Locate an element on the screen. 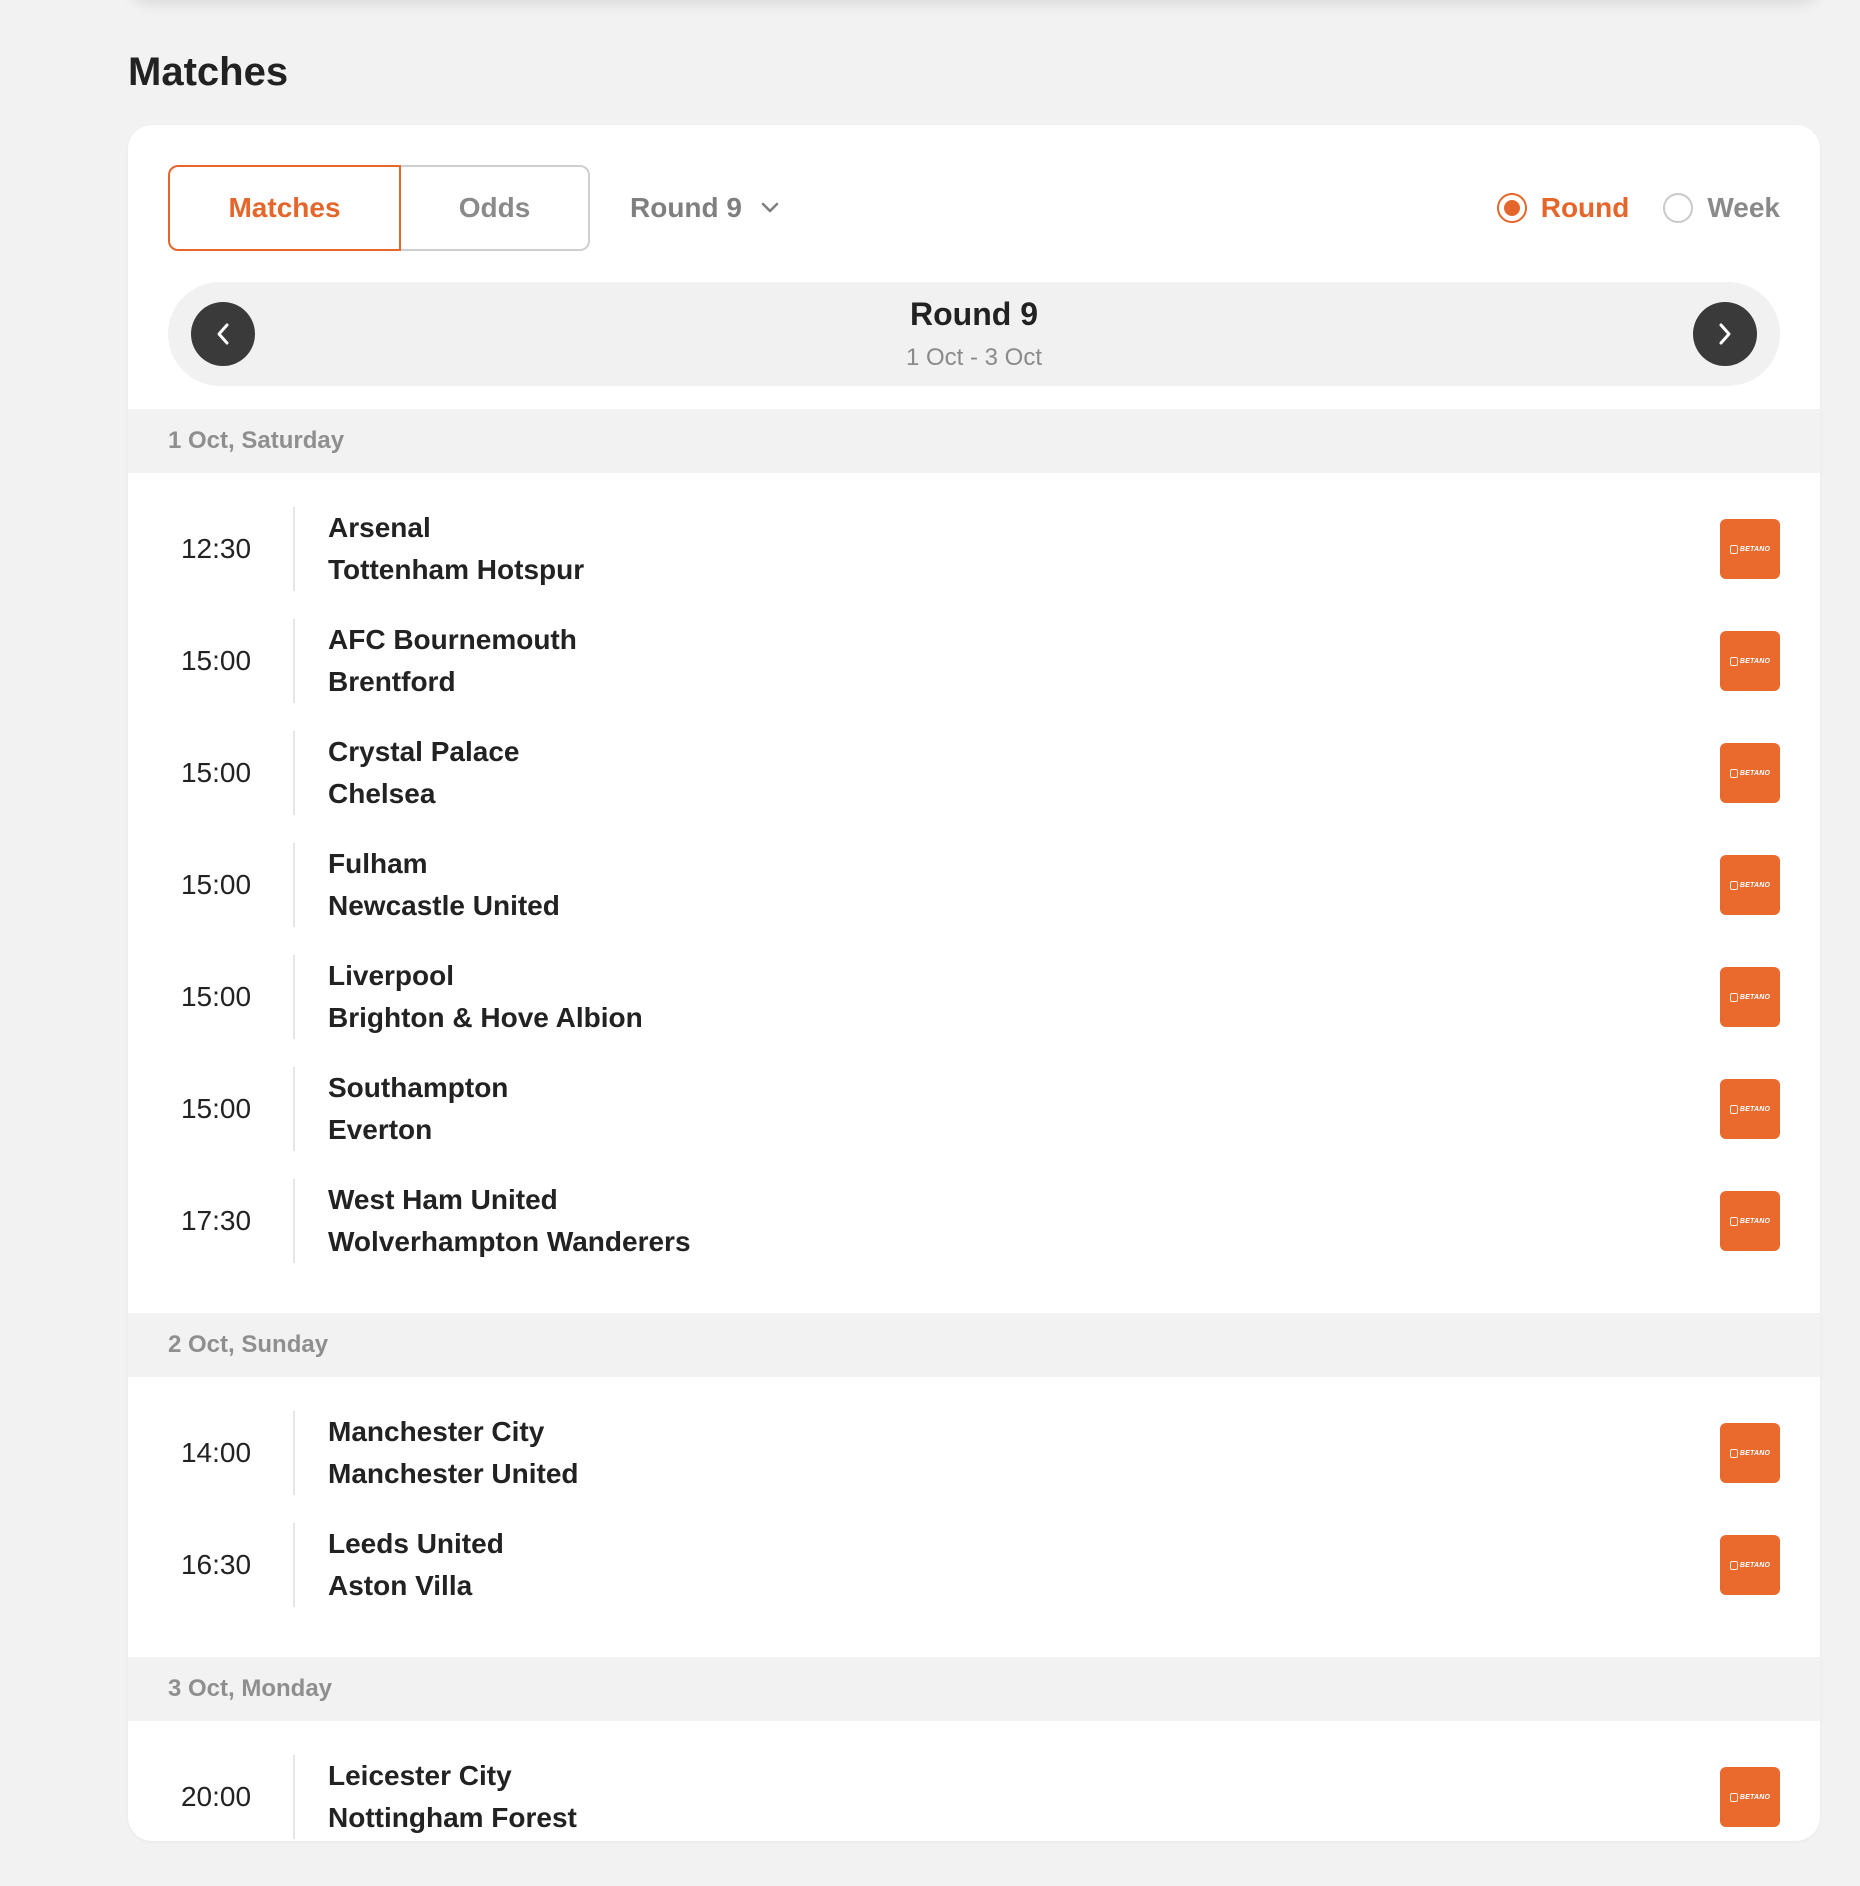 Image resolution: width=1860 pixels, height=1886 pixels. match-teams: West Ham United Wolverhampton Wanderers is located at coordinates (509, 1221).